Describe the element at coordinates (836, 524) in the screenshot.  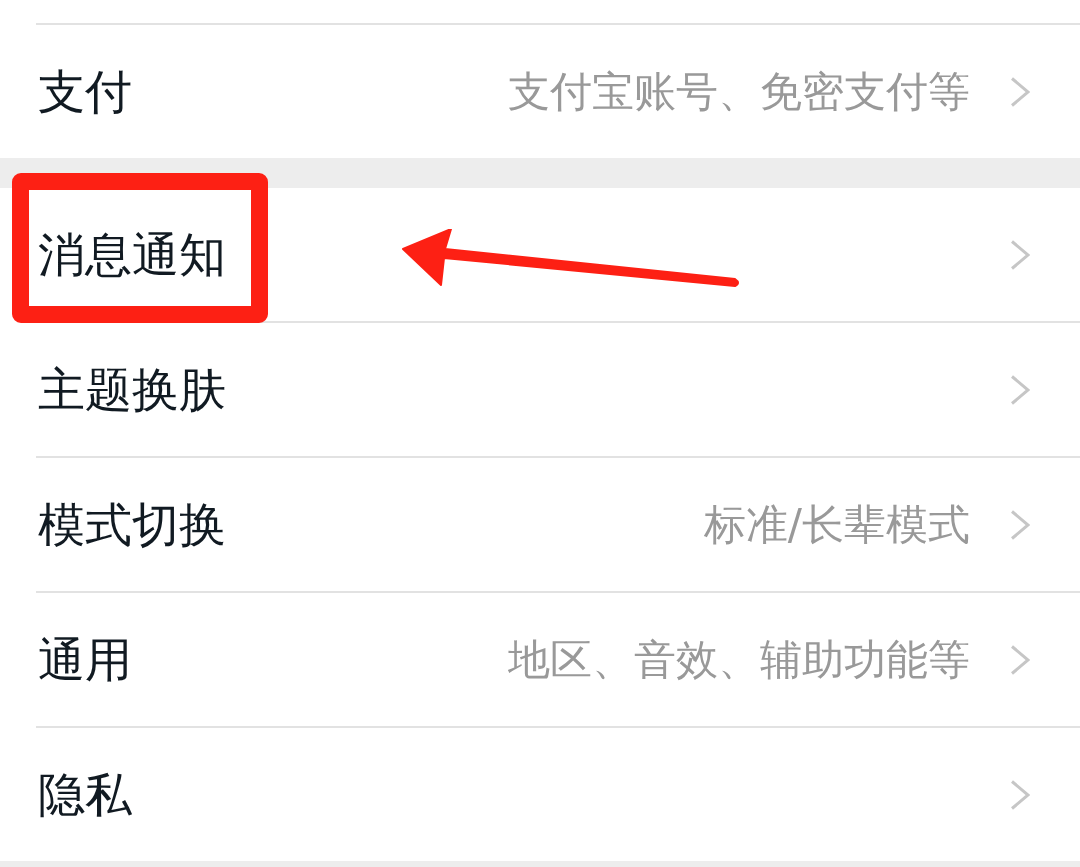
I see `settings-item-value: 标准/长辈模式` at that location.